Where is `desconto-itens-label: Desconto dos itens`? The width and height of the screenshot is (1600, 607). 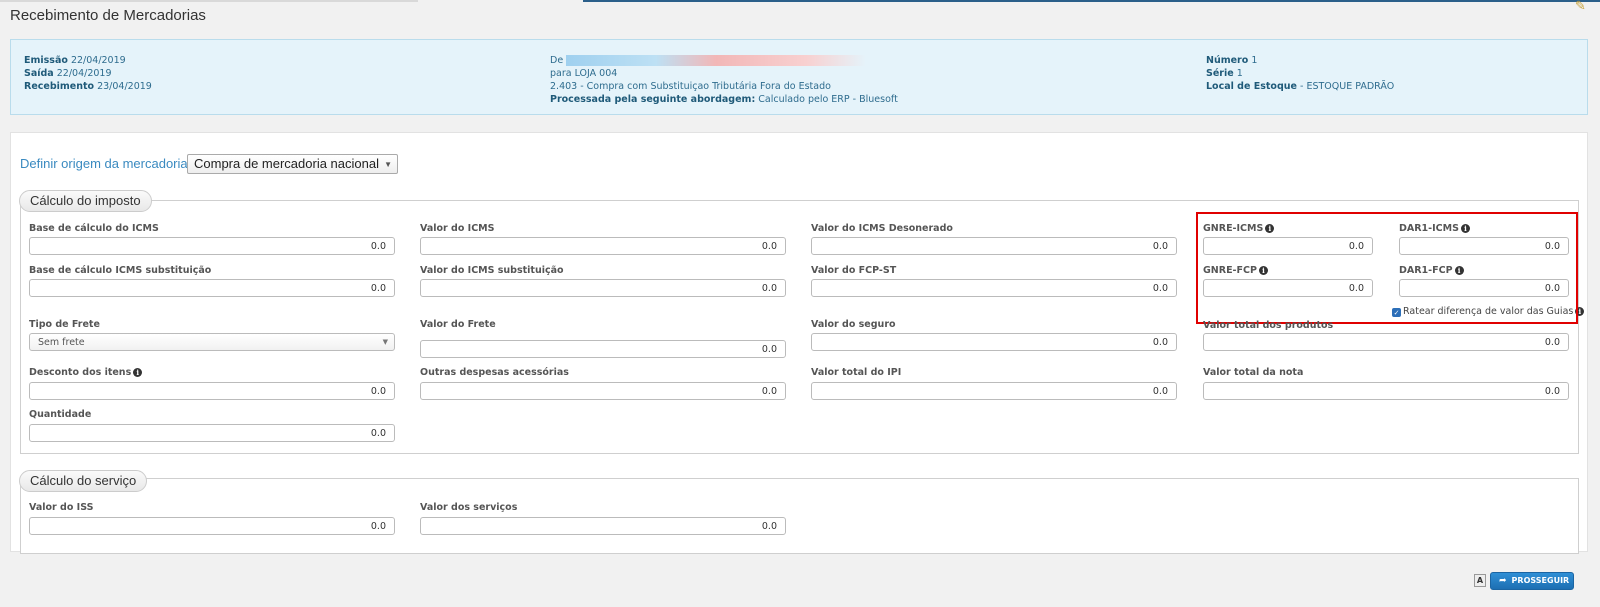
desconto-itens-label: Desconto dos itens is located at coordinates (80, 372).